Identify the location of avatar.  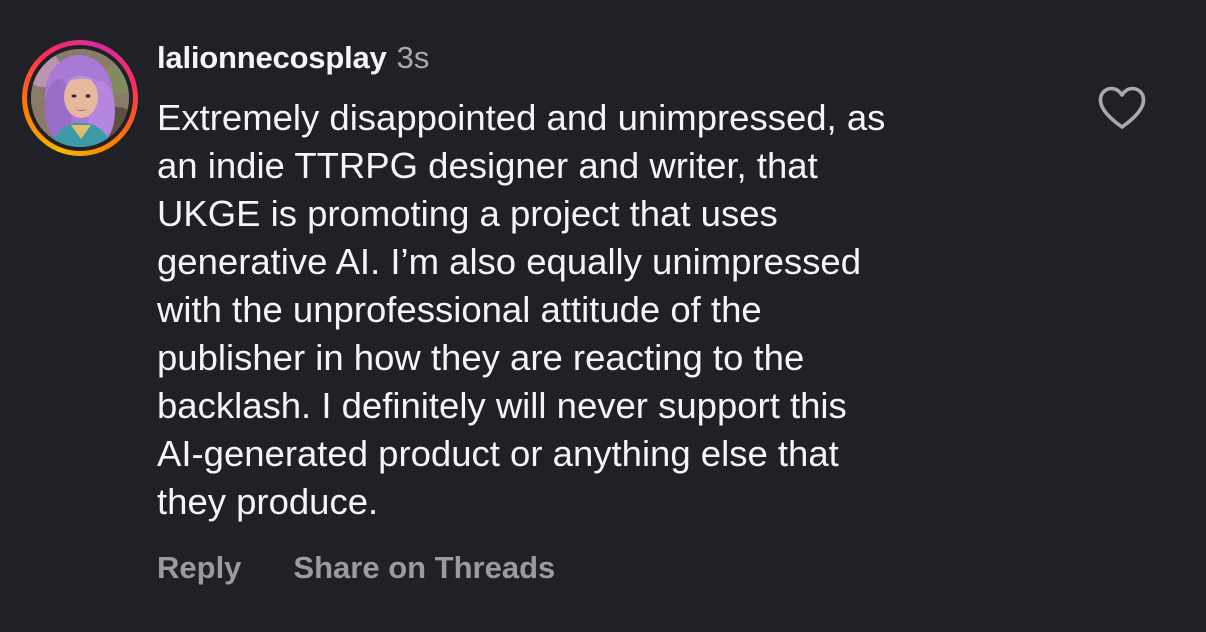
(80, 98).